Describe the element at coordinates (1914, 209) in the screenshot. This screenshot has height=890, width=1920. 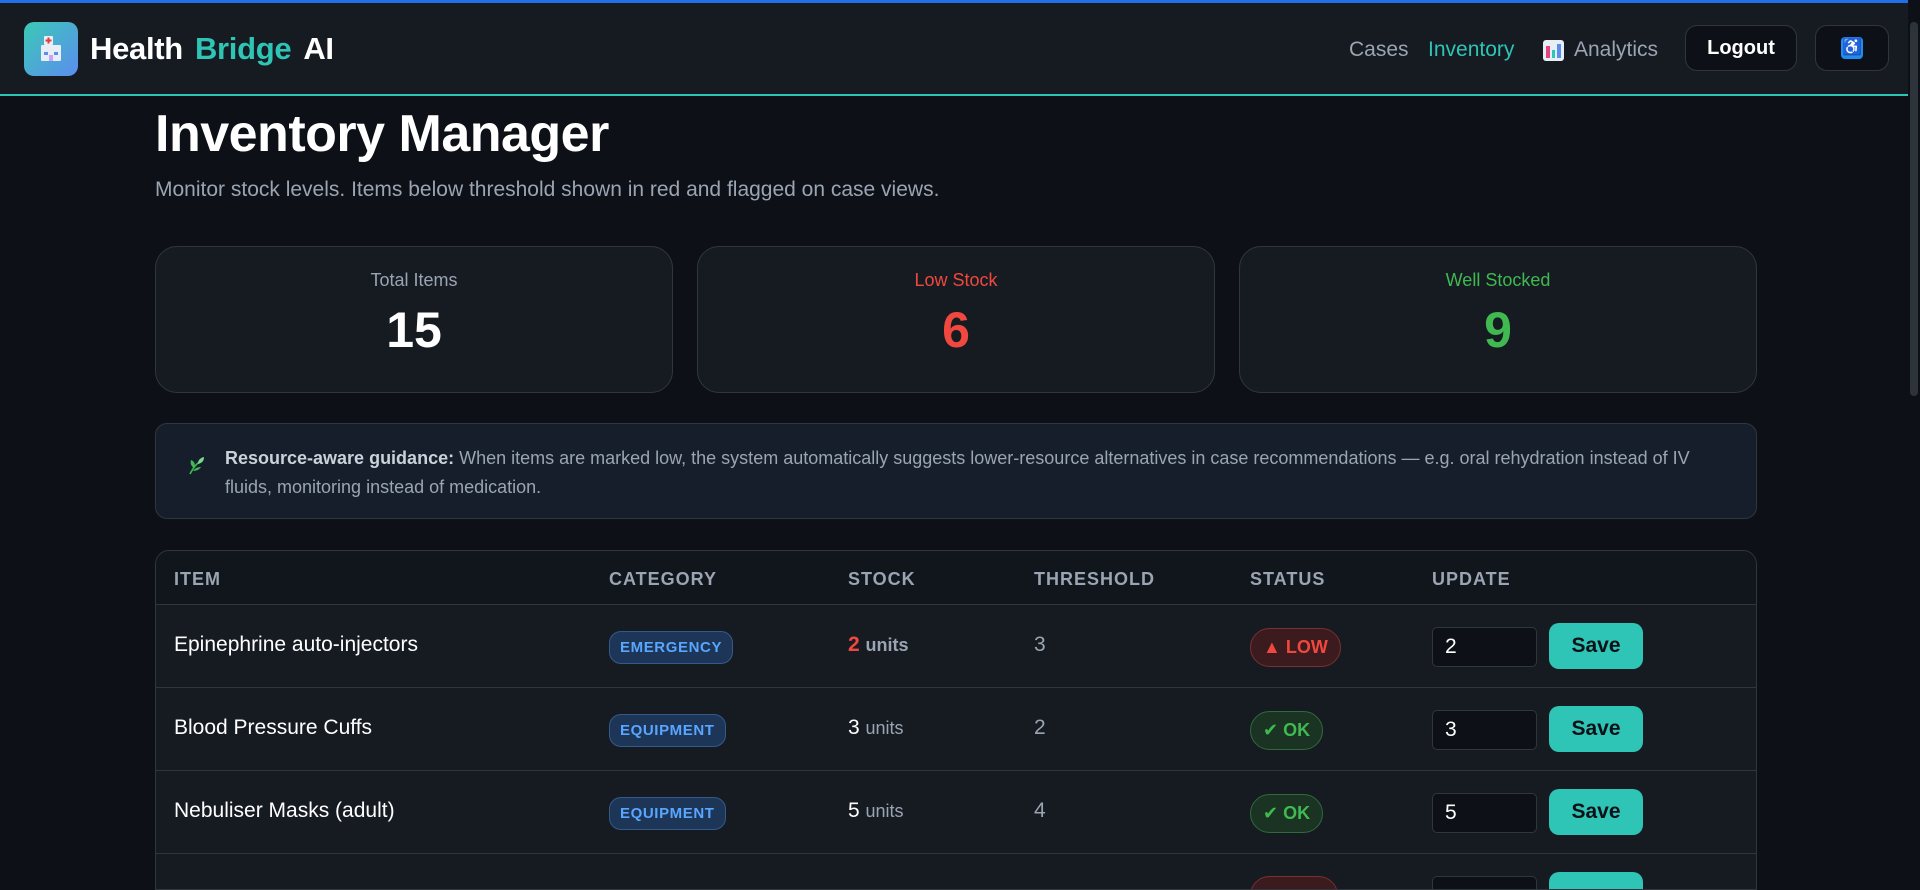
I see `scroll-thumb` at that location.